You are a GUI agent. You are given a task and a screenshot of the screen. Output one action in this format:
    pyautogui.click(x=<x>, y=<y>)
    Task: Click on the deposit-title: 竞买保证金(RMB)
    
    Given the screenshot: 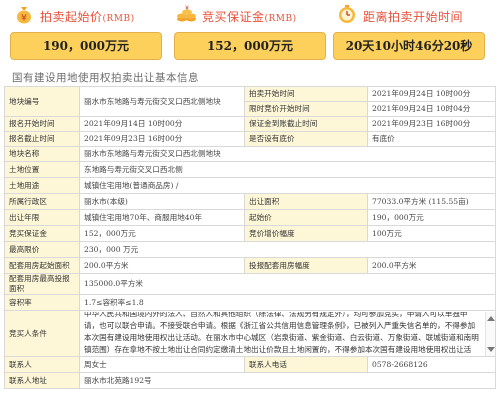 What is the action you would take?
    pyautogui.click(x=249, y=17)
    